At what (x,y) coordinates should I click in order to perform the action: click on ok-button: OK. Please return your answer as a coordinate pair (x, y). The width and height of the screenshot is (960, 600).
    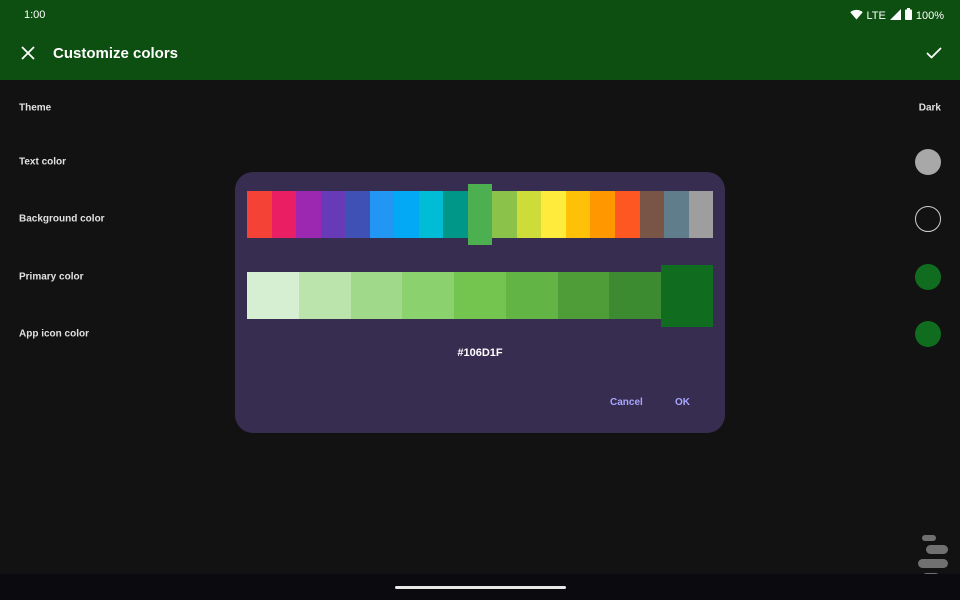
    Looking at the image, I should click on (682, 402).